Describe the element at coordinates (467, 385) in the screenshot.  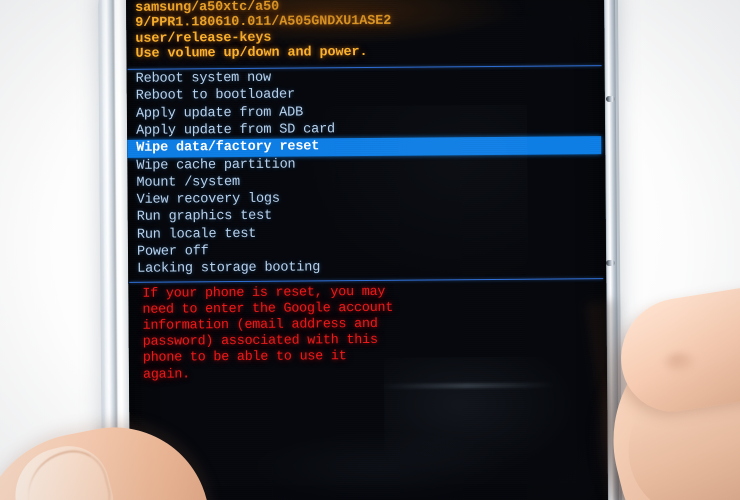
I see `screen-reflection-streak` at that location.